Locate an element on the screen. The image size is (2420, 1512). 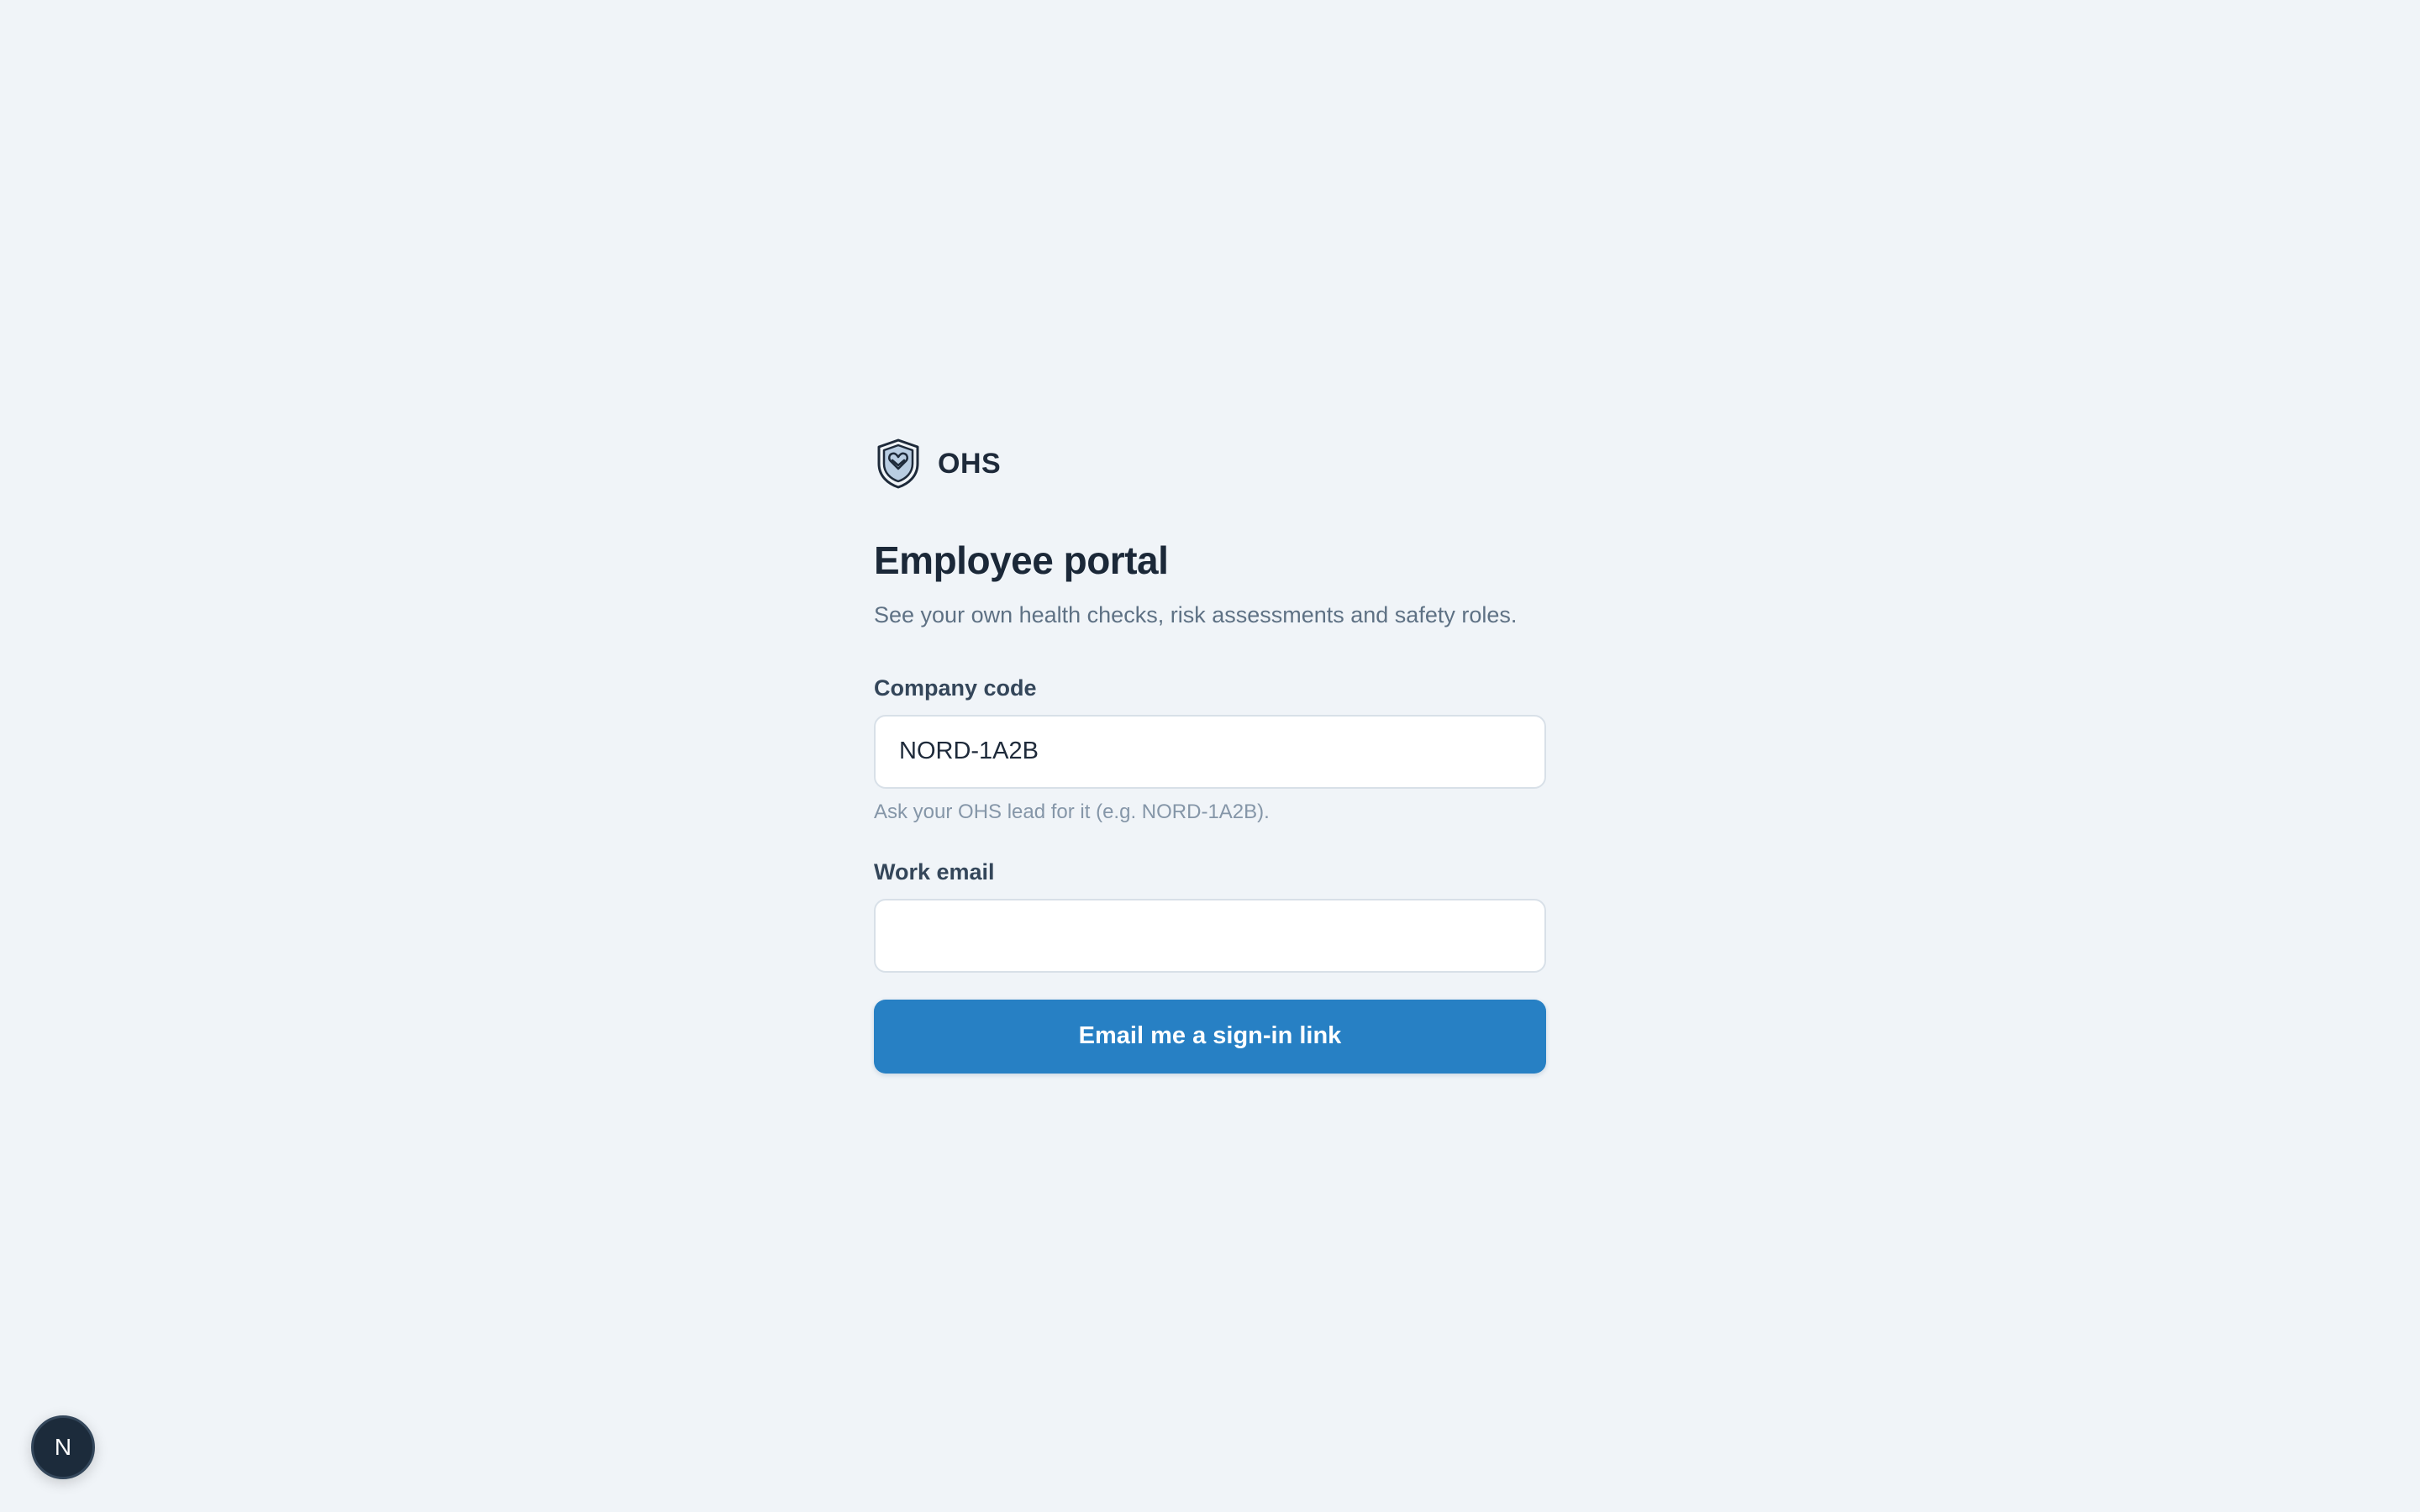
email-sign-in-link-button: Email me a sign-in link is located at coordinates (1210, 1036).